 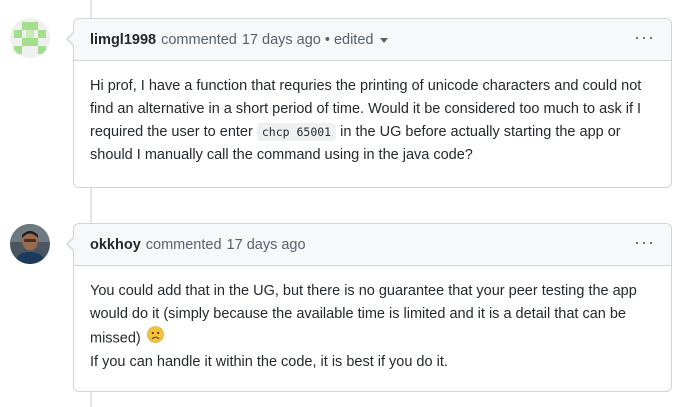 What do you see at coordinates (155, 338) in the screenshot?
I see `frowning-face-icon` at bounding box center [155, 338].